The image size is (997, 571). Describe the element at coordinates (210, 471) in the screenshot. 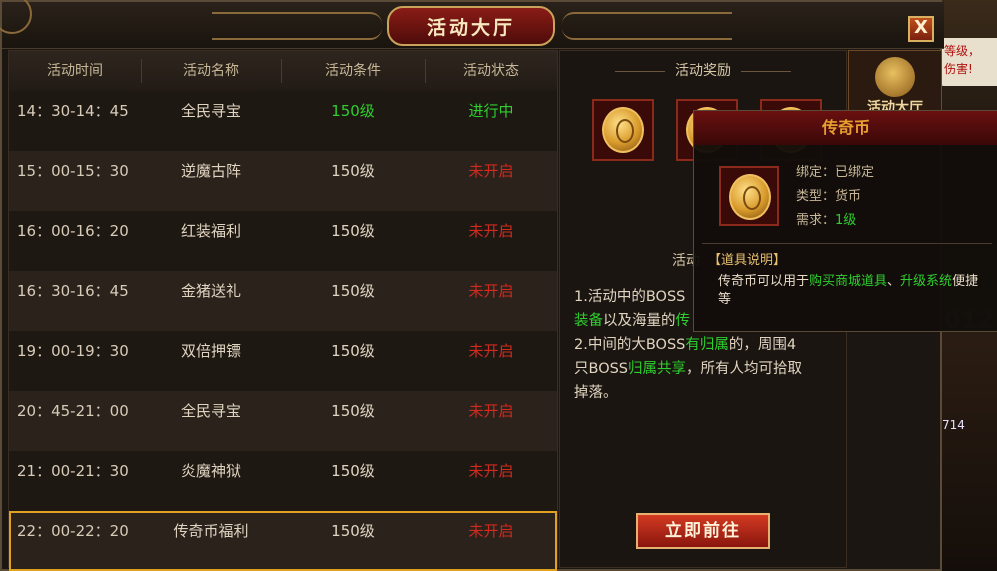

I see `cell-name: 炎魔神狱` at that location.